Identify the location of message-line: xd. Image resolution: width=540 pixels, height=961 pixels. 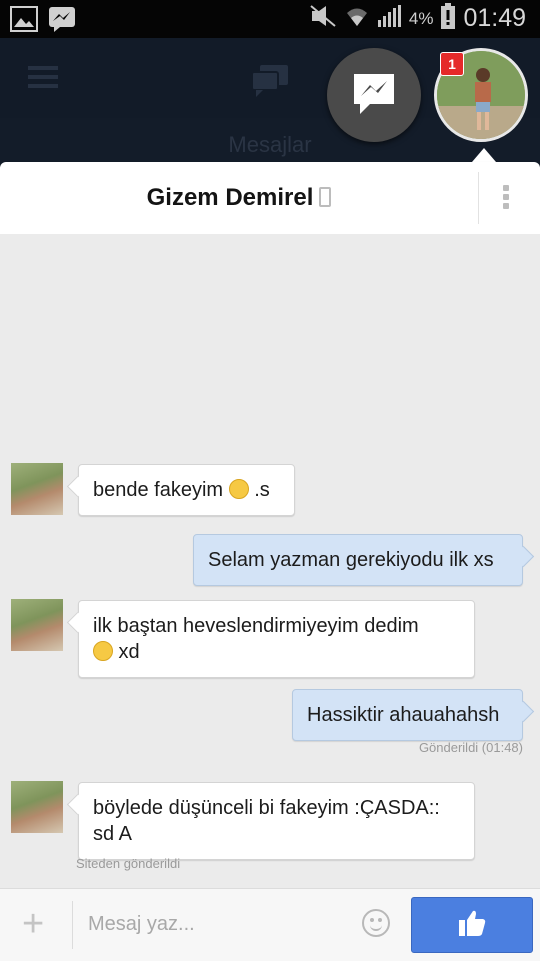
(126, 652).